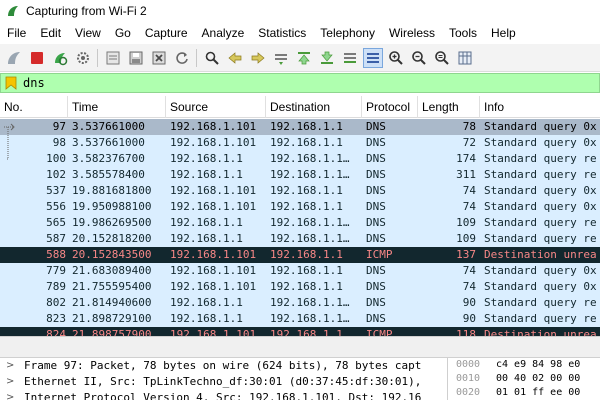  What do you see at coordinates (112, 222) in the screenshot?
I see `cell-time: 19.986269500` at bounding box center [112, 222].